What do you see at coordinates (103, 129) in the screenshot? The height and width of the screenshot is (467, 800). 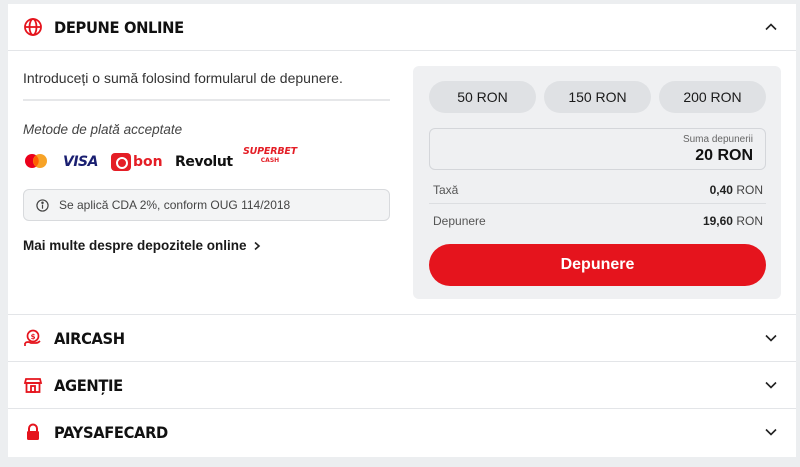 I see `payment-methods-label: Metode de plată acceptate` at bounding box center [103, 129].